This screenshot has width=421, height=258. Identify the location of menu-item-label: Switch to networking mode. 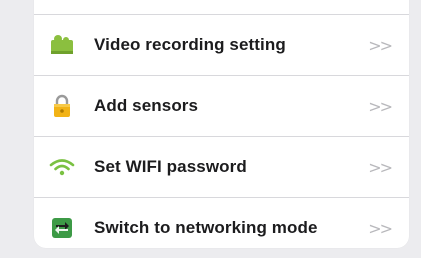
(206, 227).